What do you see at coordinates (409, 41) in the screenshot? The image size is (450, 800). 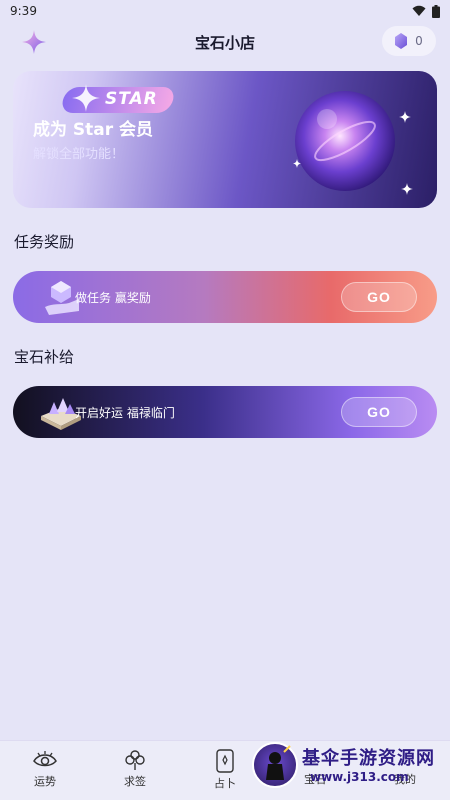 I see `gem-balance: 0` at bounding box center [409, 41].